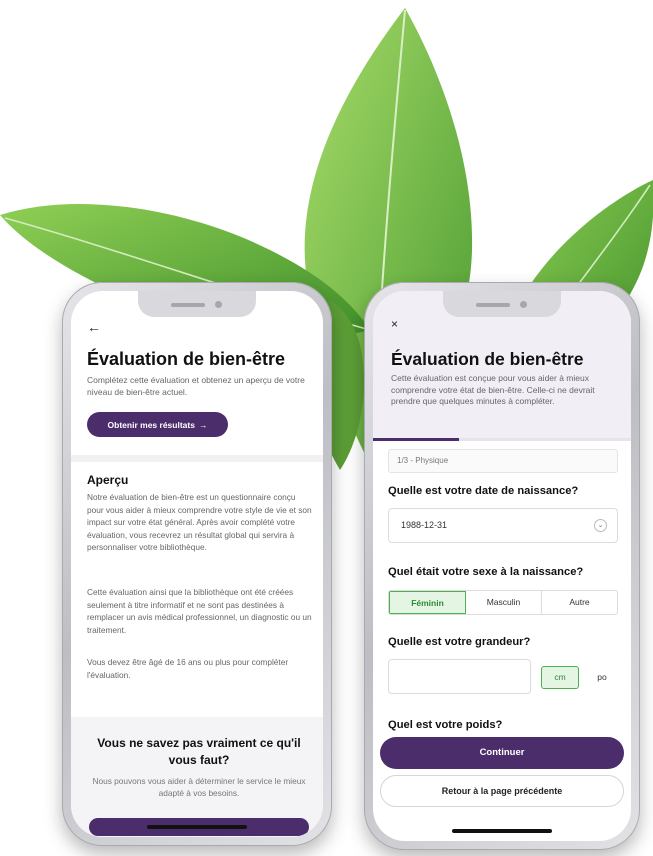  I want to click on sex-option-masculin: Masculin, so click(504, 602).